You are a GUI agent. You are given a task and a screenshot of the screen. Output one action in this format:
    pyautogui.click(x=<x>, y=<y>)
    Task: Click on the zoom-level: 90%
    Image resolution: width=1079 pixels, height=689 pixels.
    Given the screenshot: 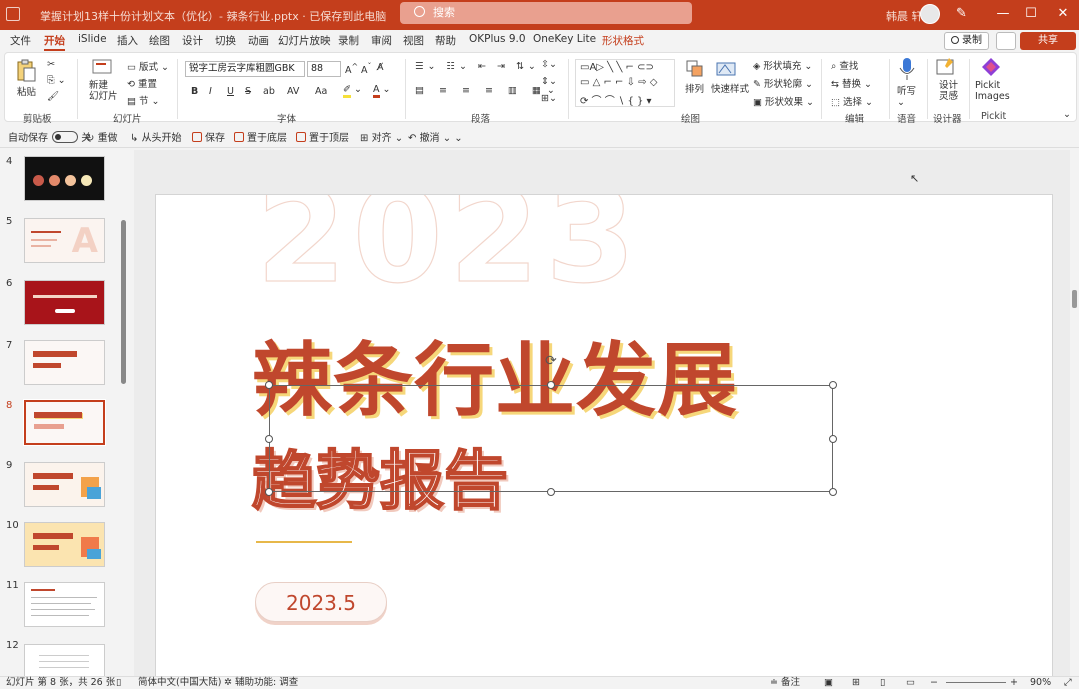 What is the action you would take?
    pyautogui.click(x=1040, y=683)
    